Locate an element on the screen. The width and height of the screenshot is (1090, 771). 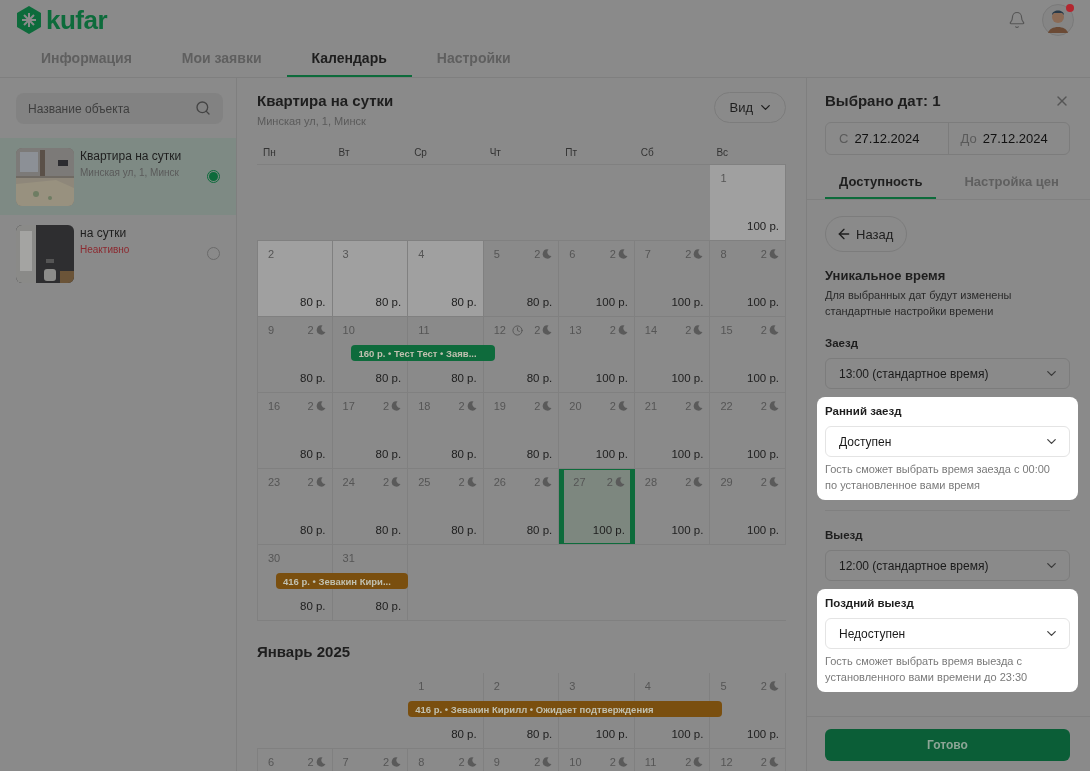
time-select: 13:00 (стандартное время) is located at coordinates (947, 373).